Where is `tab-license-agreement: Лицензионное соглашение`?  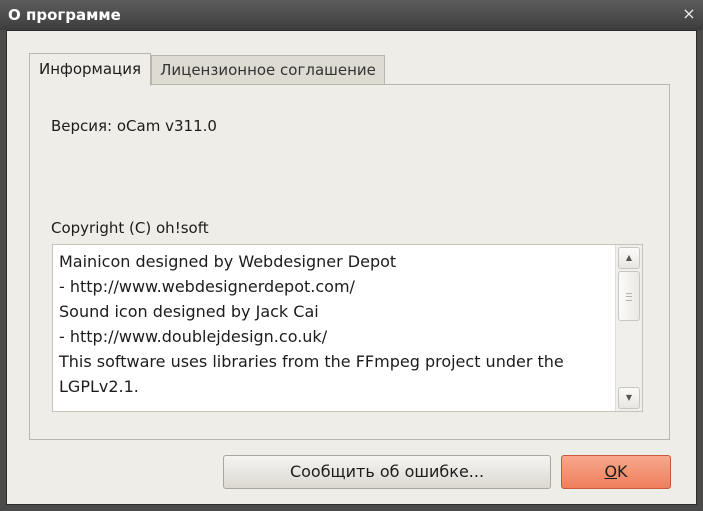 tab-license-agreement: Лицензионное соглашение is located at coordinates (268, 69).